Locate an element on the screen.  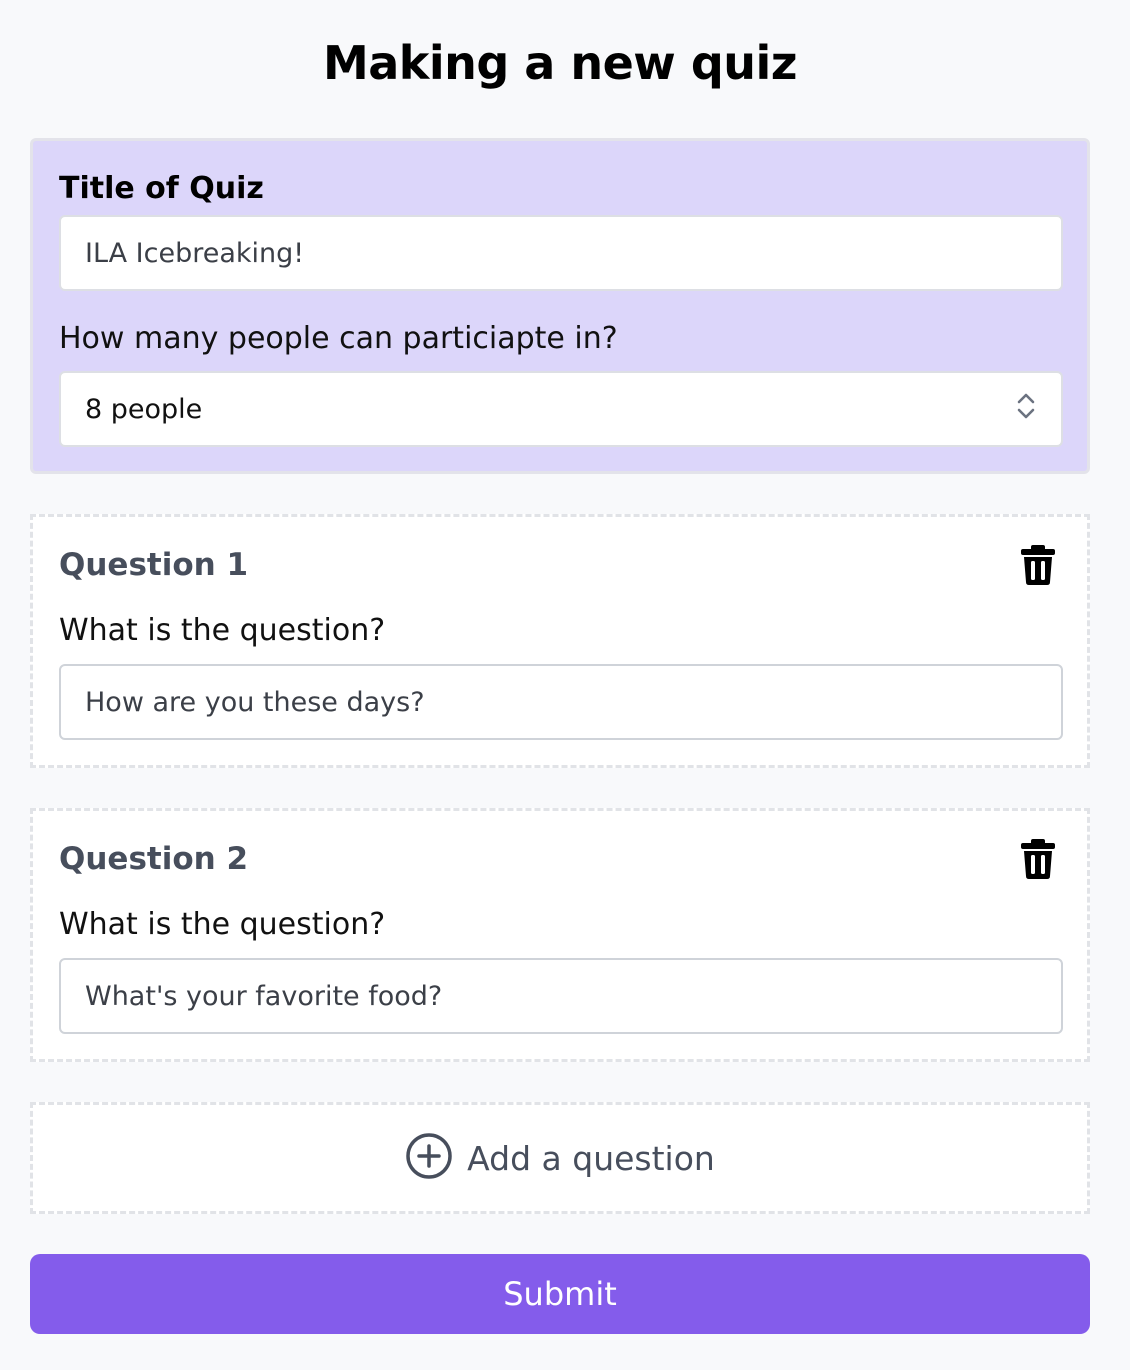
add-question-button: Add a question is located at coordinates (560, 1158).